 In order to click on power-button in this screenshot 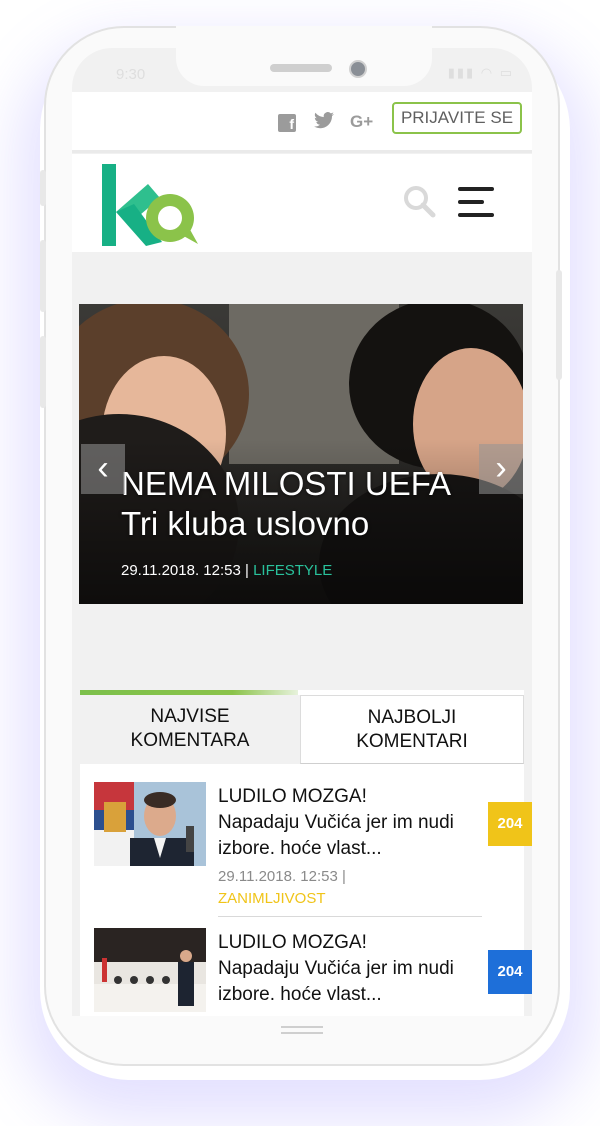, I will do `click(559, 325)`.